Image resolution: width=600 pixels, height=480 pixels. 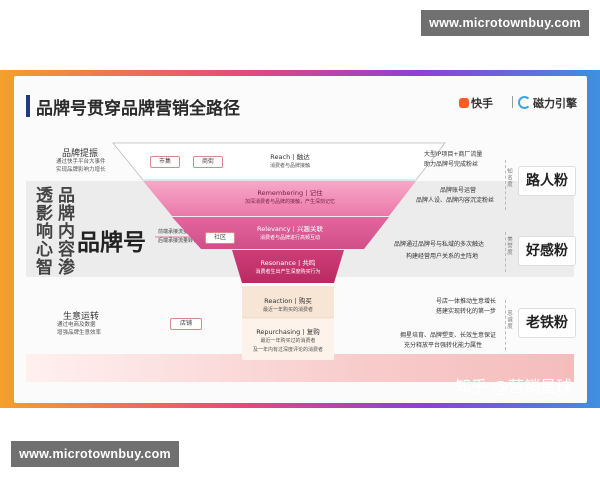 What do you see at coordinates (466, 301) in the screenshot?
I see `right-g3-d1: 号店一体推动生意增长` at bounding box center [466, 301].